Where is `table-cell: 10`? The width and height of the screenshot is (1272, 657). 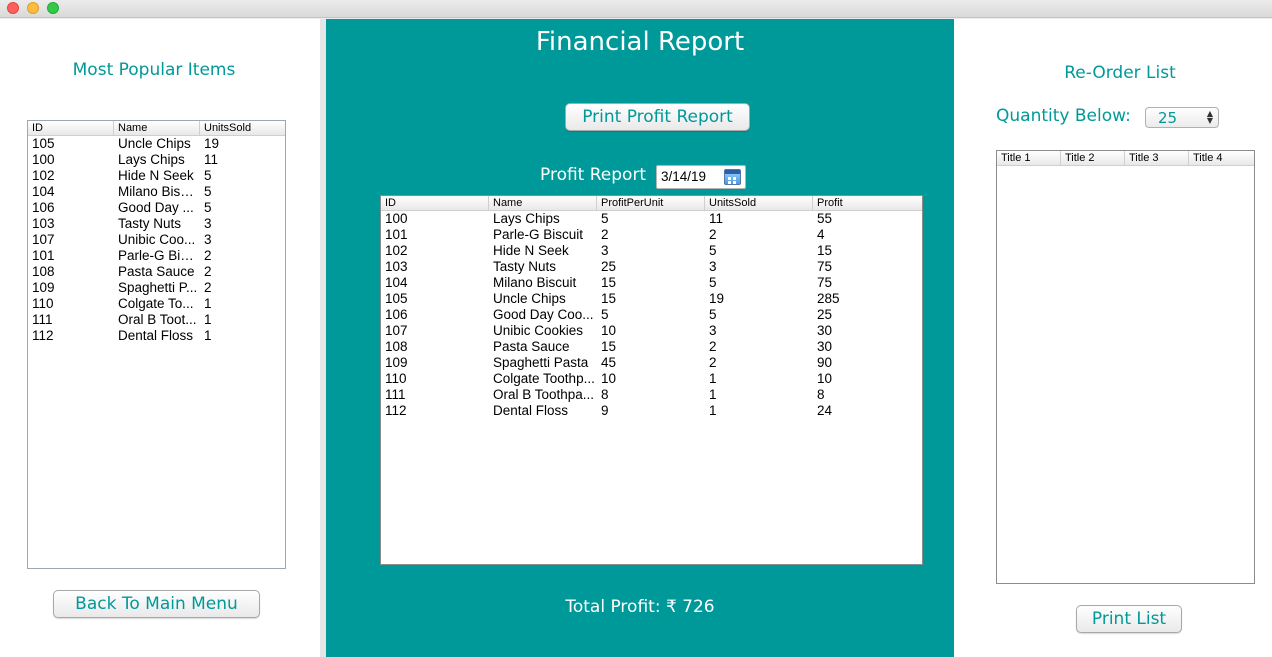
table-cell: 10 is located at coordinates (609, 330).